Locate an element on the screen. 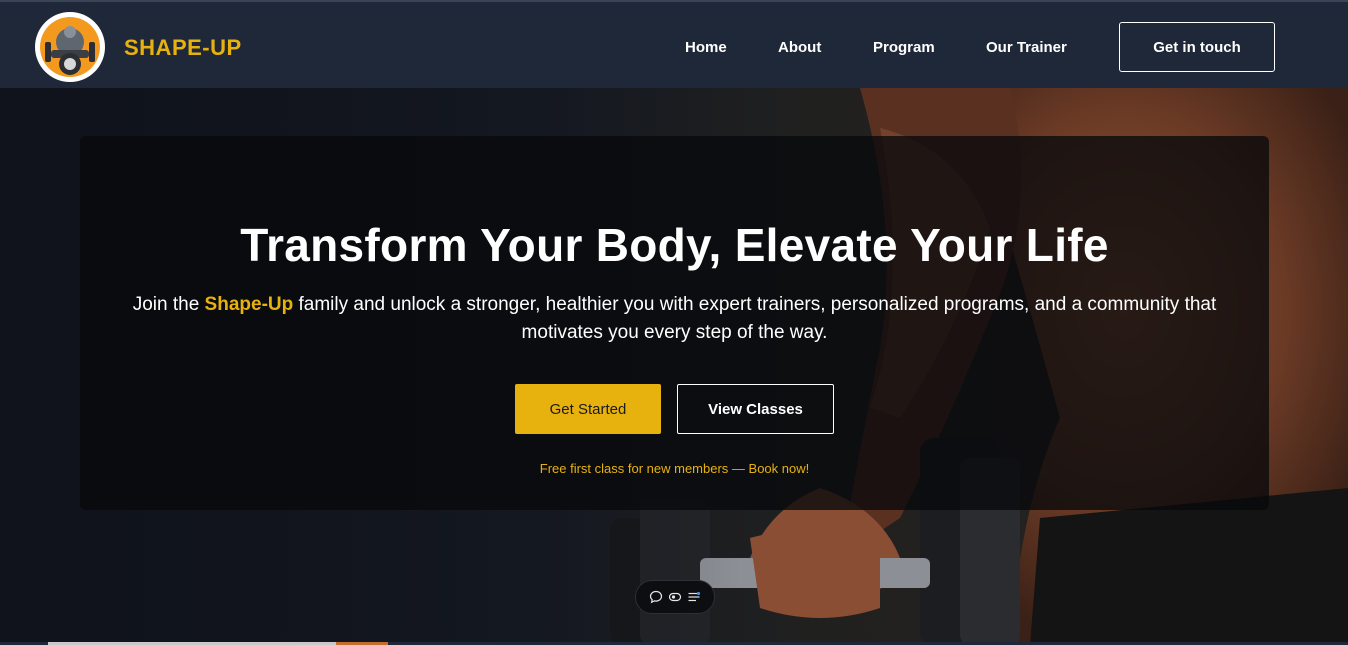  gym-logo-icon is located at coordinates (70, 47).